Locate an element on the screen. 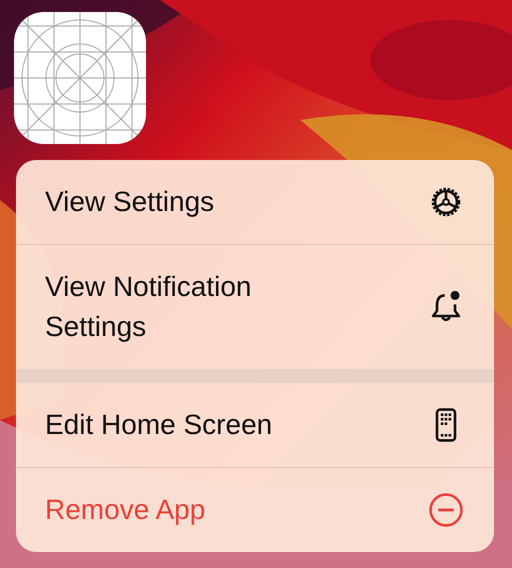 The height and width of the screenshot is (568, 512). app-icon is located at coordinates (80, 78).